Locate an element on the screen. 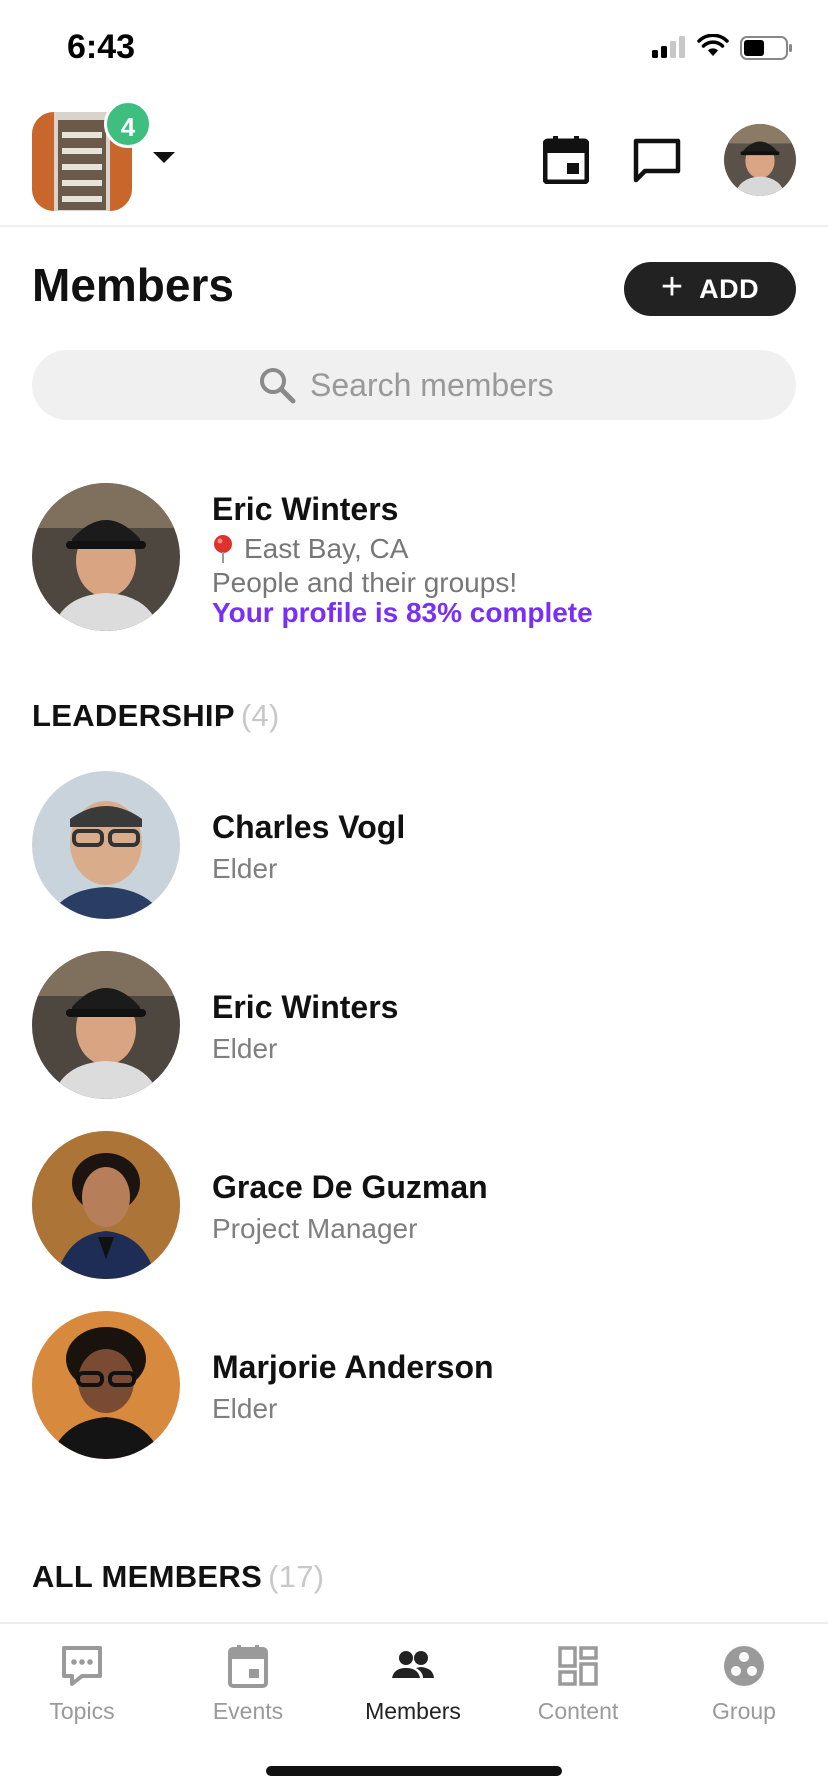 Image resolution: width=828 pixels, height=1792 pixels. add-button-label: ADD is located at coordinates (729, 288).